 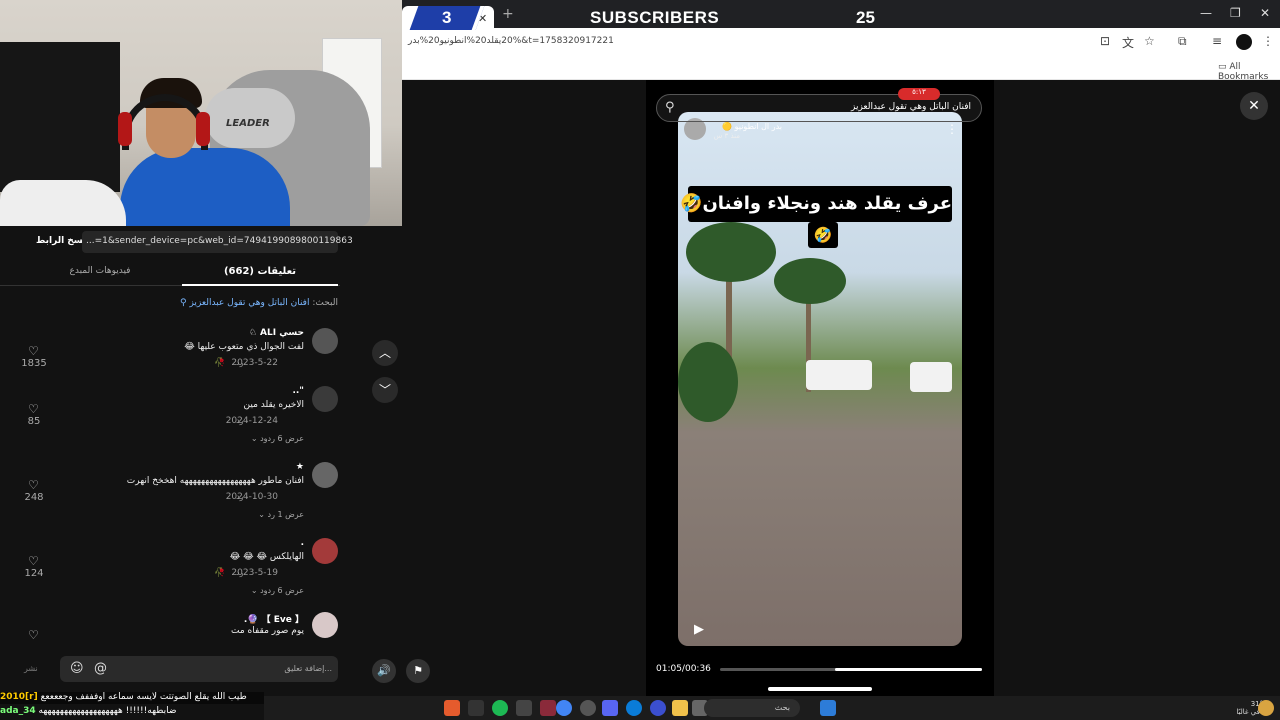 I want to click on stream-chat-line: ada_34 ضابطهه!!!!!! هههههههههههههههههههه, so click(x=110, y=712).